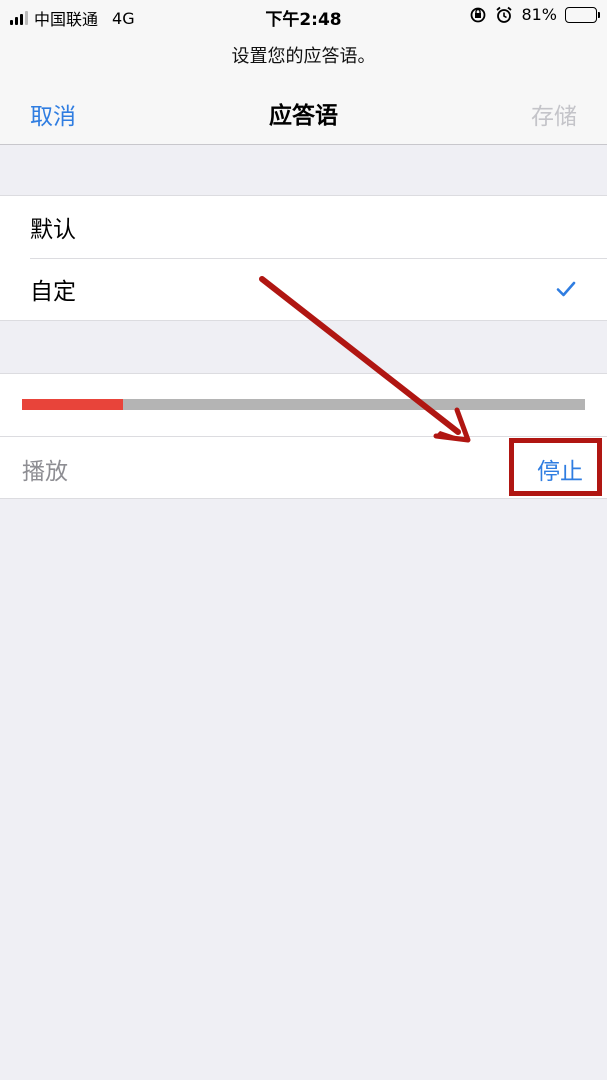 This screenshot has width=607, height=1080. What do you see at coordinates (45, 469) in the screenshot?
I see `play-button: 播放` at bounding box center [45, 469].